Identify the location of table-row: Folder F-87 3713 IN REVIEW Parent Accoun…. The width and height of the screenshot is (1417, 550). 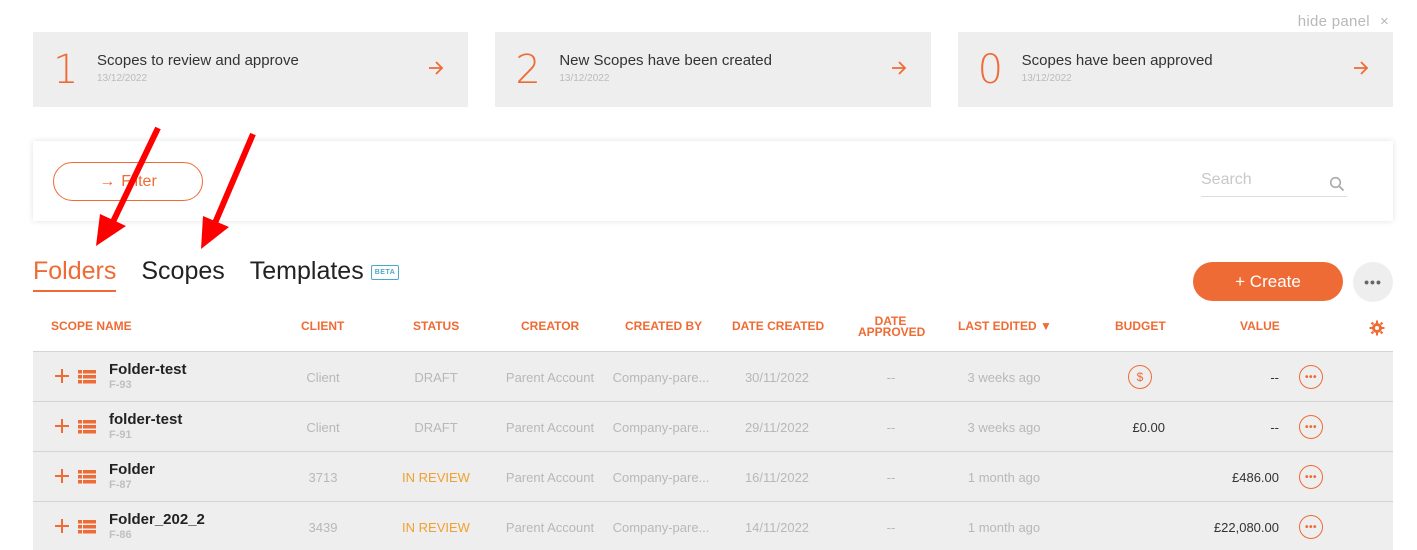
(713, 476).